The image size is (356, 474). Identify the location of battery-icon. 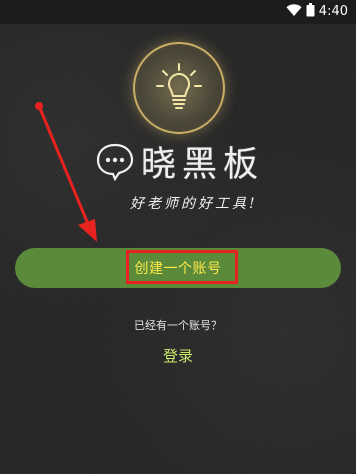
(310, 11).